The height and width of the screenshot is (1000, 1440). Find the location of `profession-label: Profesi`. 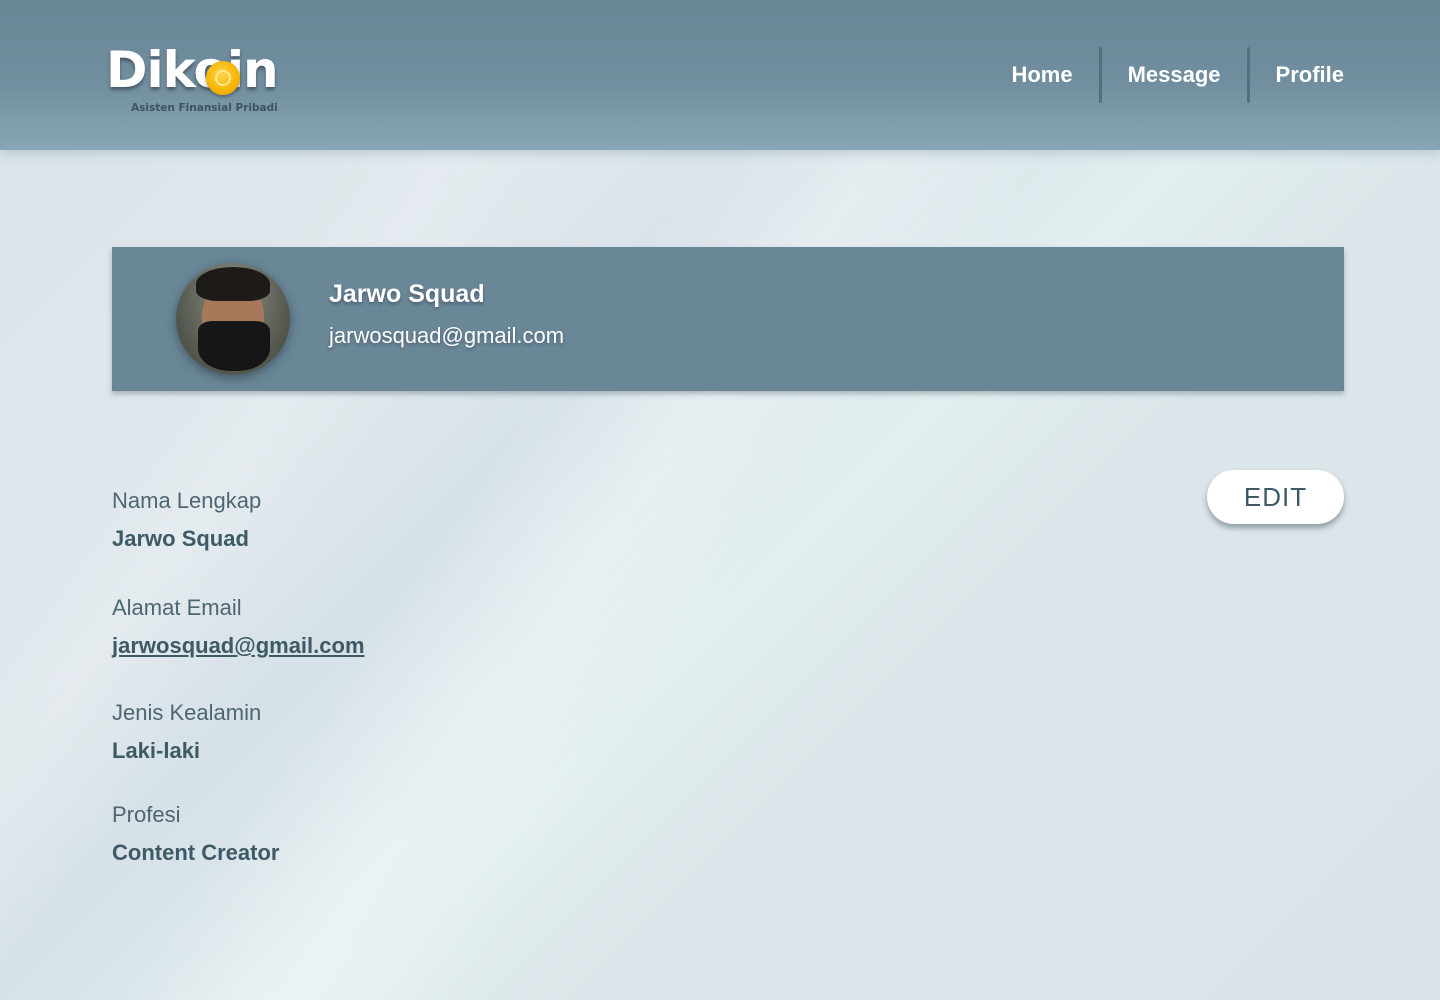

profession-label: Profesi is located at coordinates (146, 814).